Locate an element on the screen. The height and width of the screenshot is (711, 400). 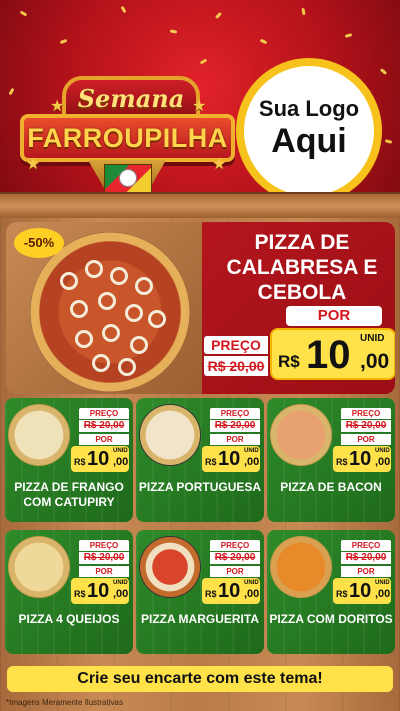
cta-banner: Crie seu encarte com este tema! is located at coordinates (200, 679).